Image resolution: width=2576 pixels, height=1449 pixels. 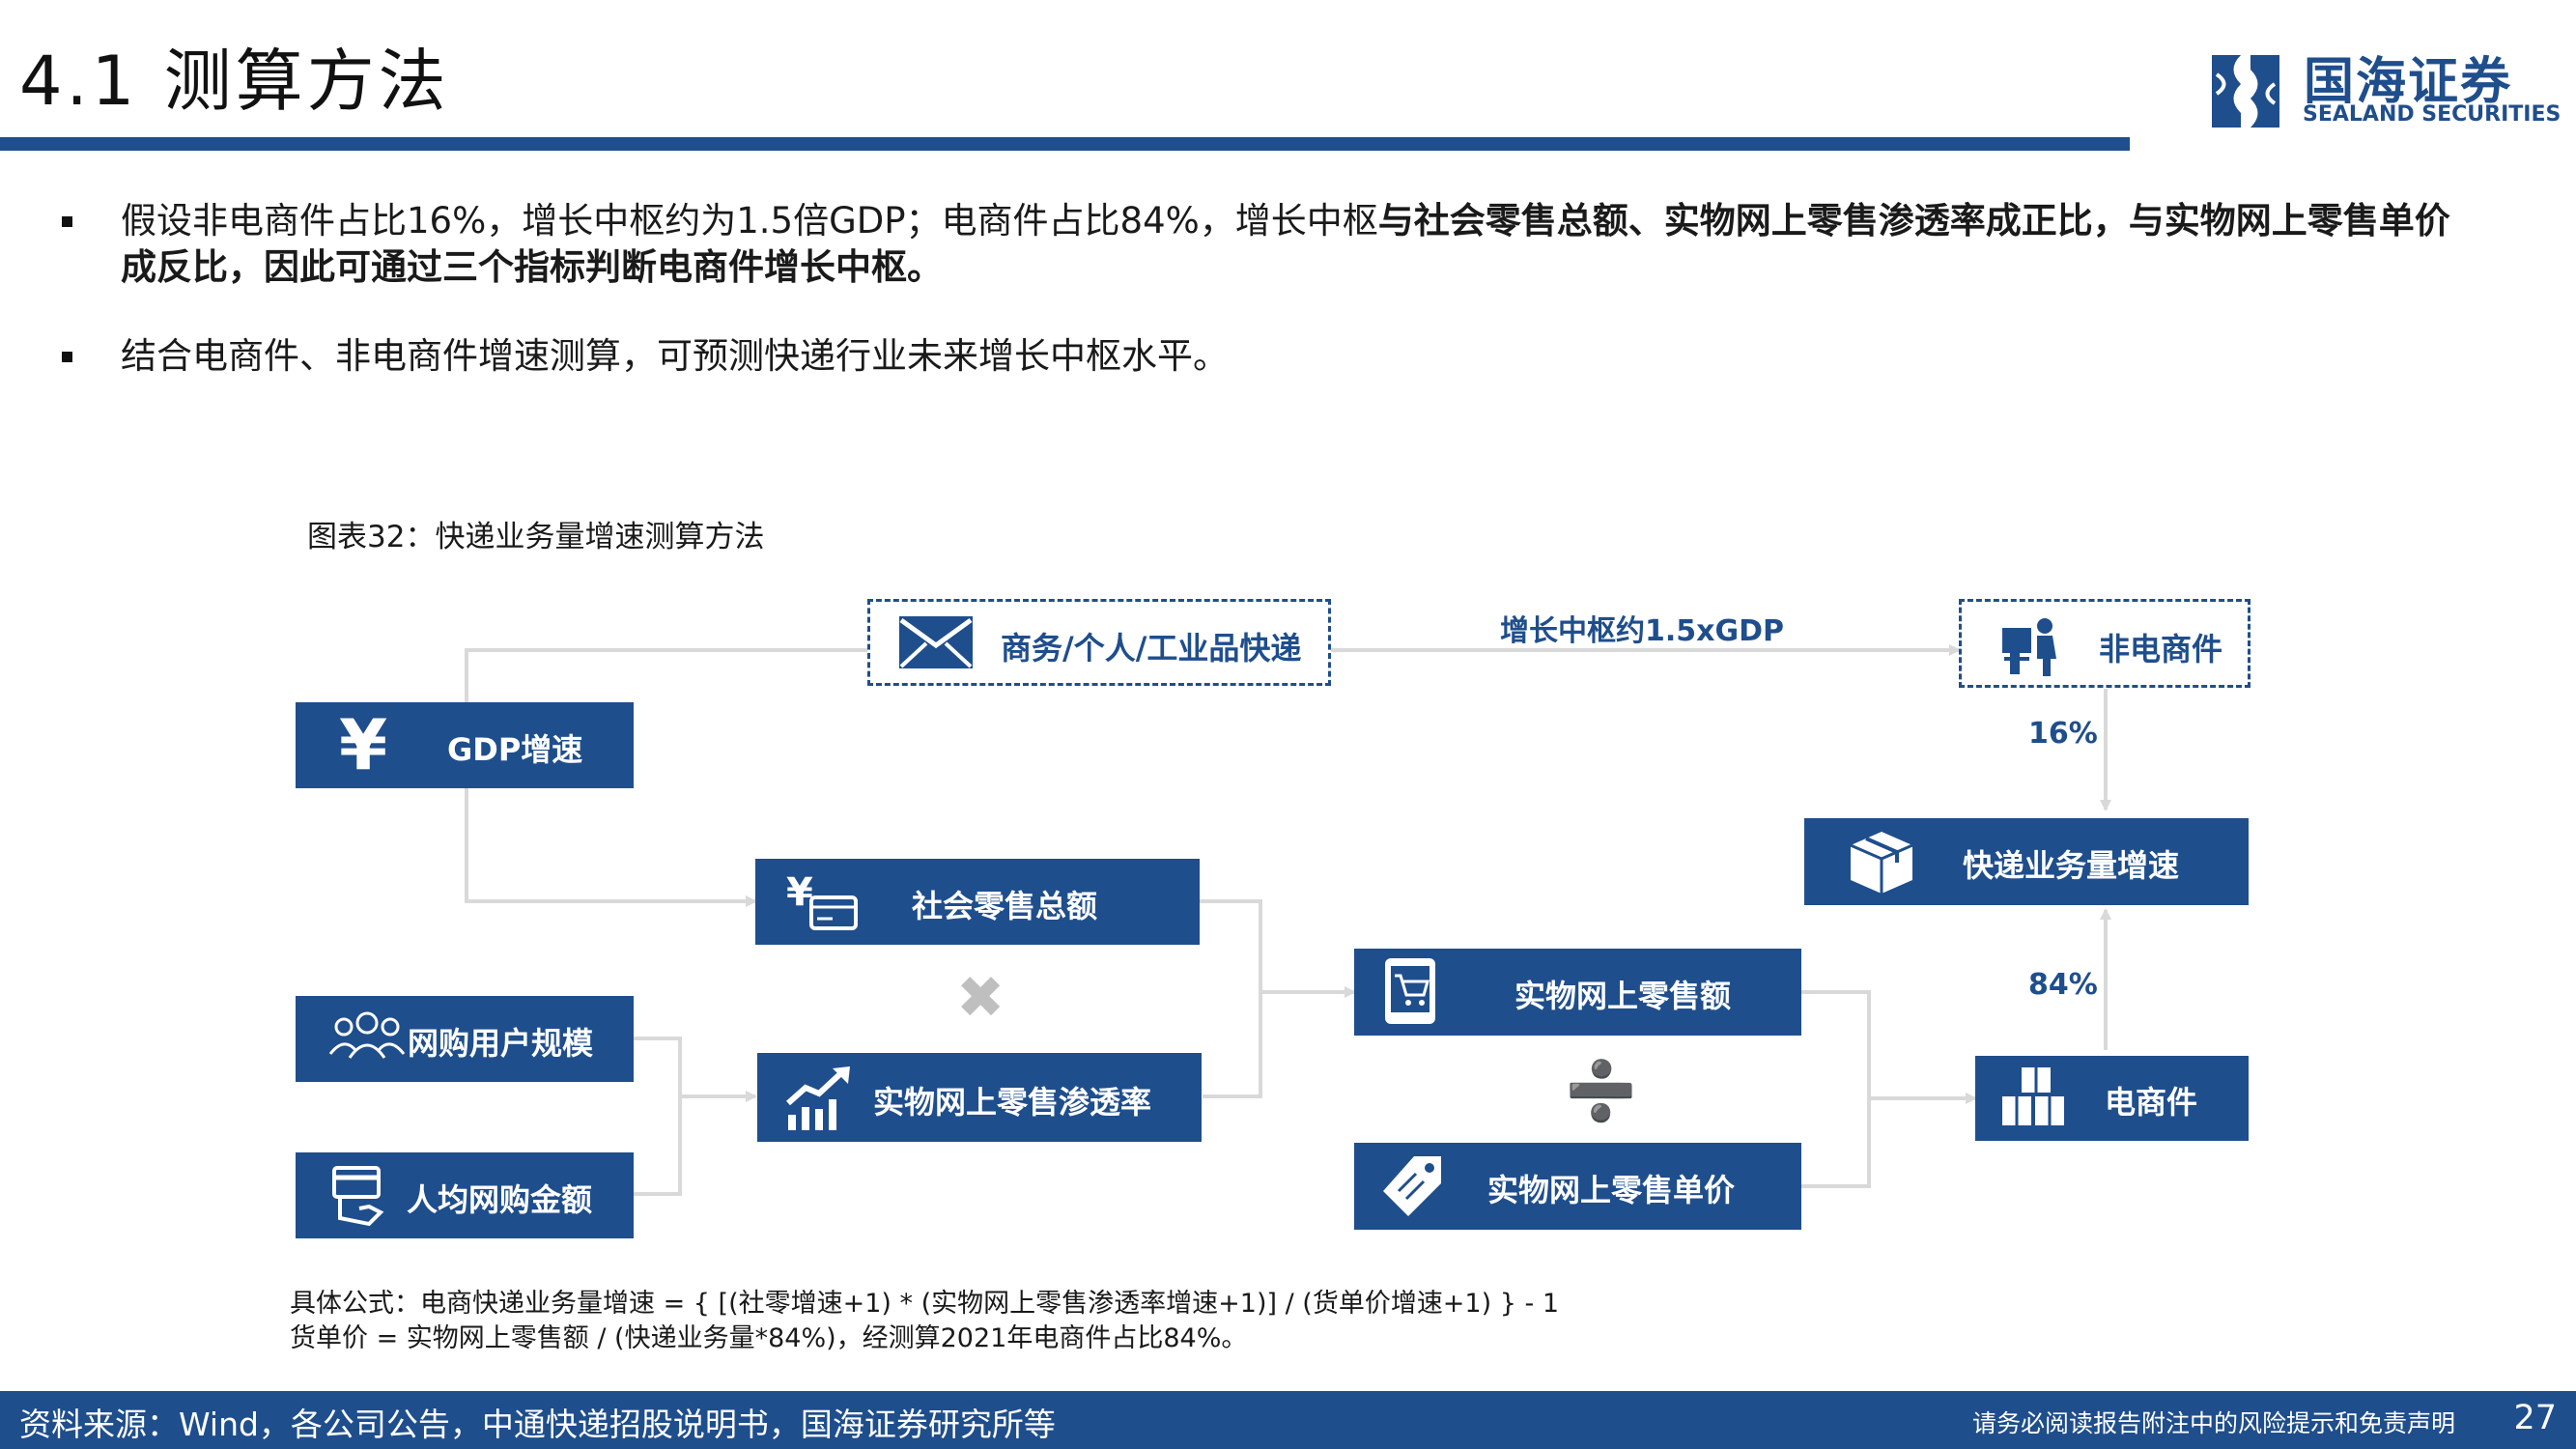 What do you see at coordinates (1611, 1190) in the screenshot?
I see `node-label: 实物网上零售单价` at bounding box center [1611, 1190].